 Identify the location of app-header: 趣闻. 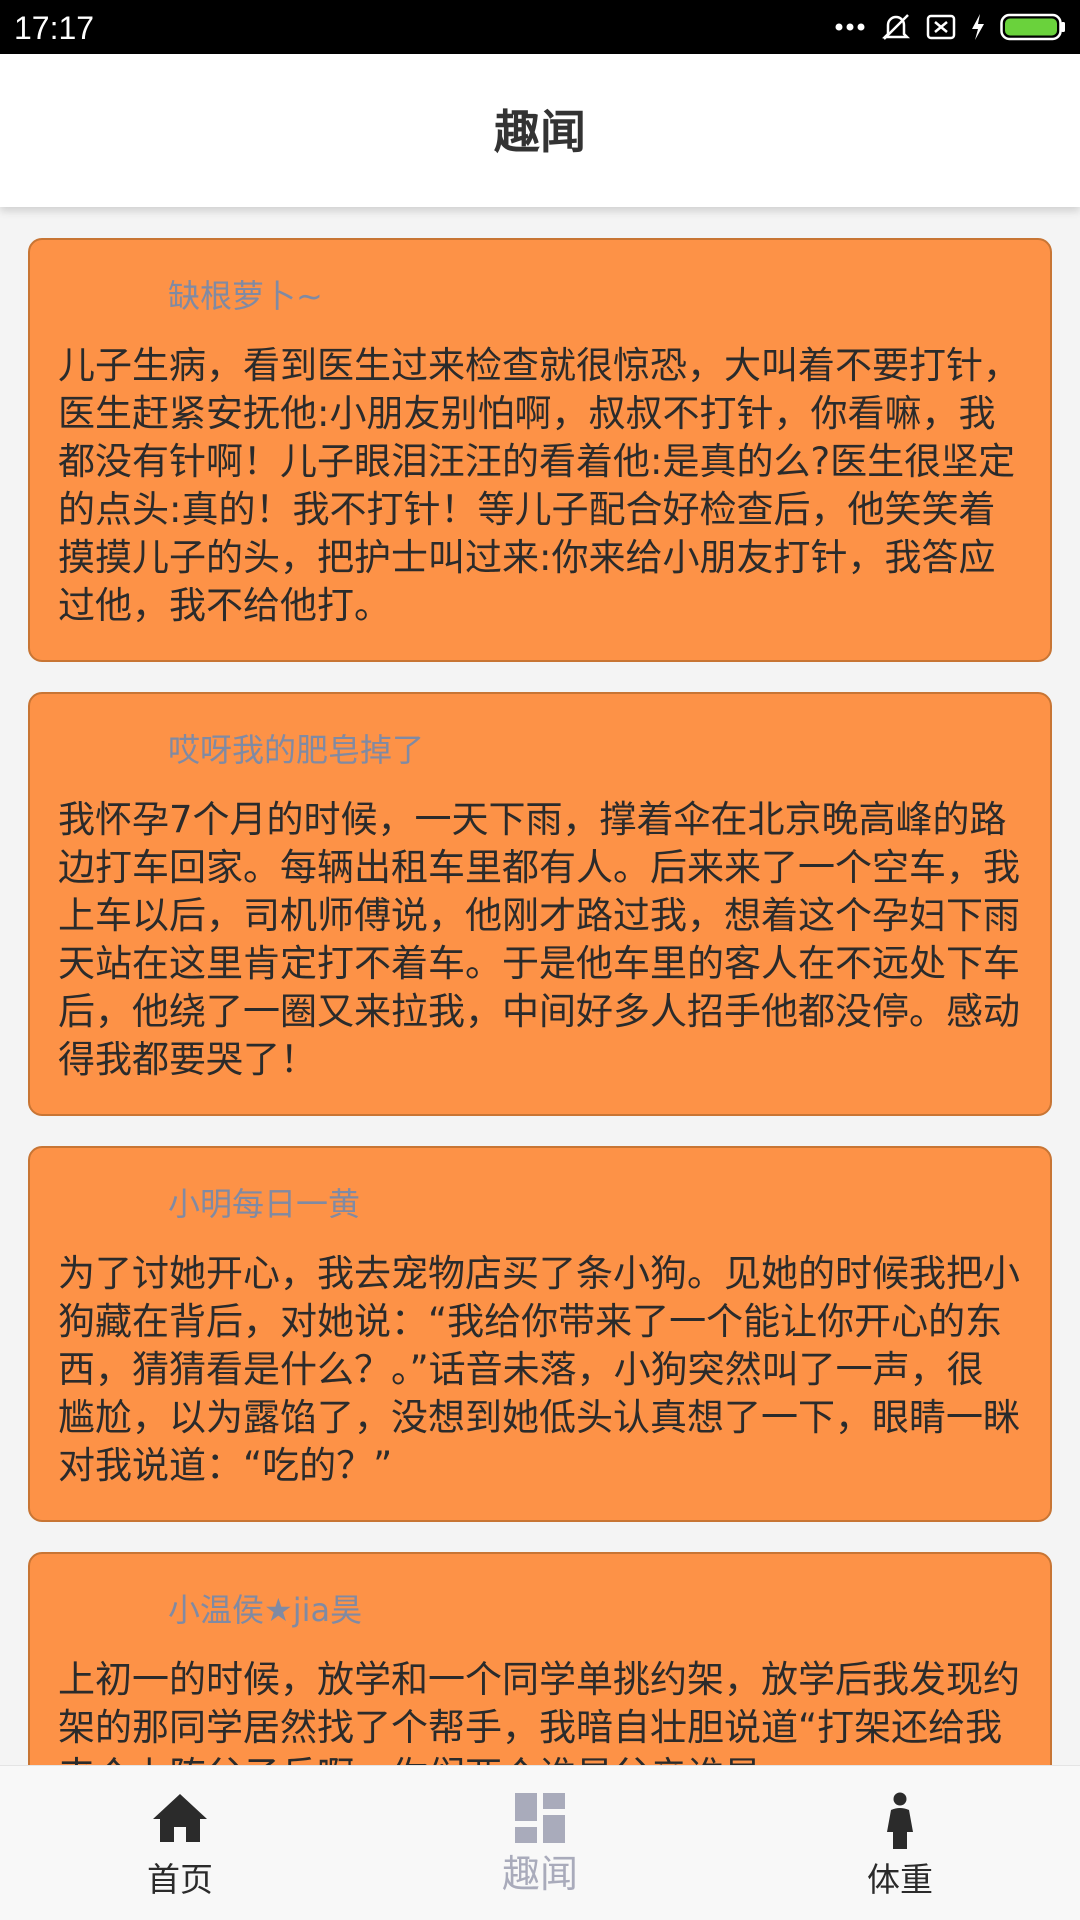
(540, 130).